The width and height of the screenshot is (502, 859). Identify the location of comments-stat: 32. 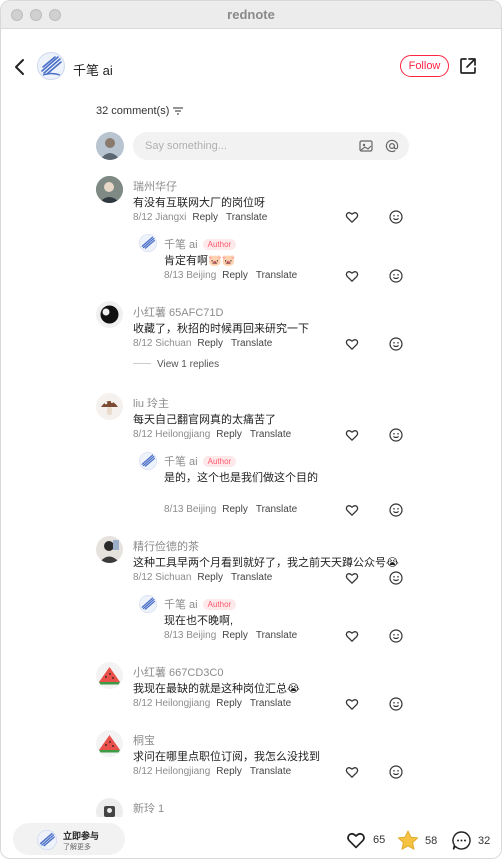
(470, 840).